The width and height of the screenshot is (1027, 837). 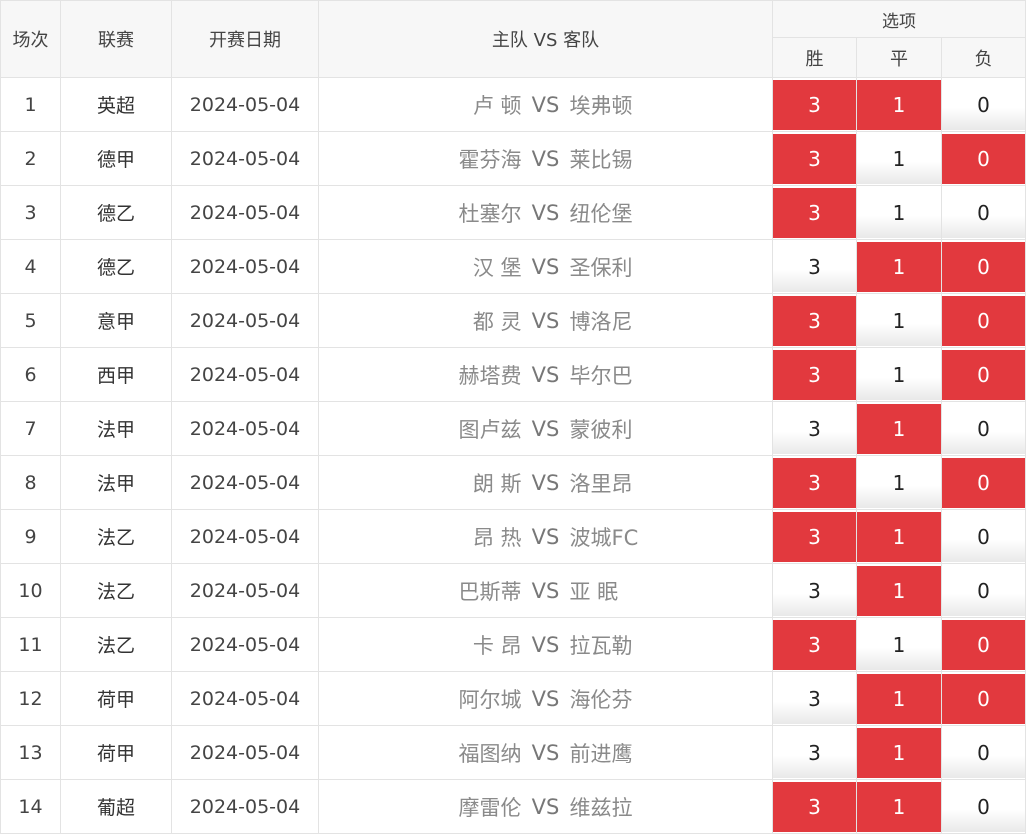 I want to click on teams-cell: 昂 热 VS 波城FC, so click(x=545, y=536).